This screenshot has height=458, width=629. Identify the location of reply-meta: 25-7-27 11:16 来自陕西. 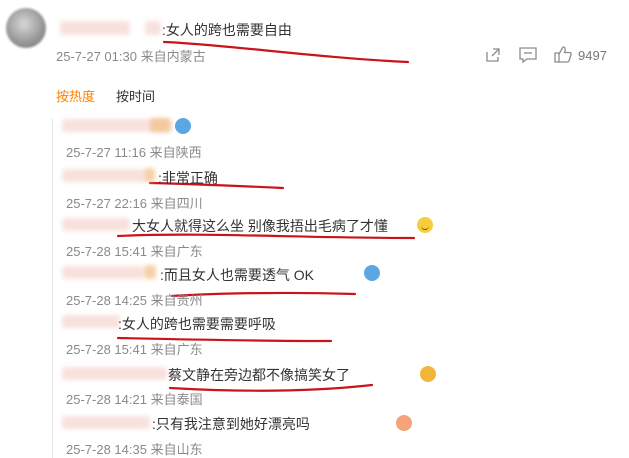
(134, 152).